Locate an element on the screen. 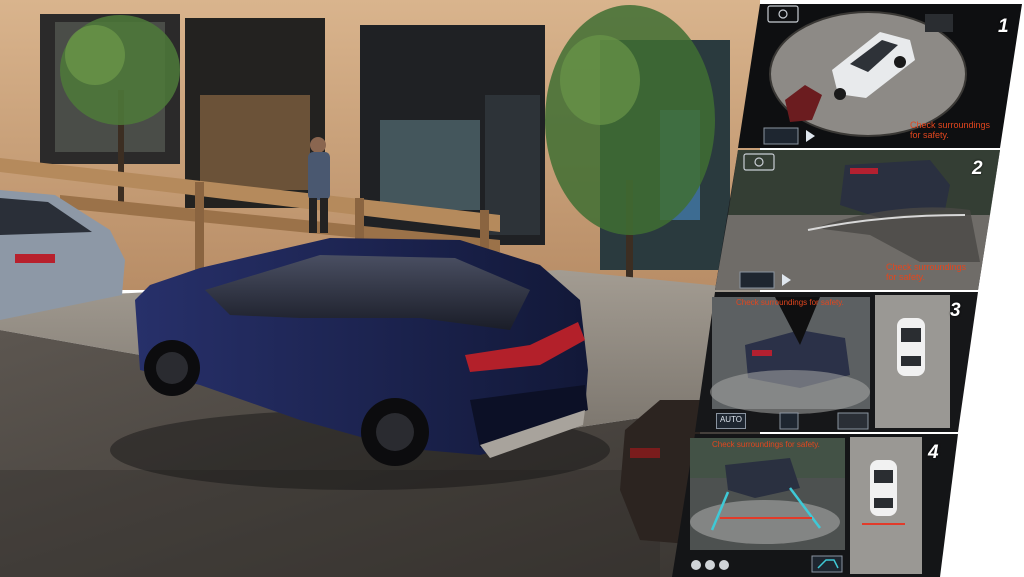 The height and width of the screenshot is (577, 1024). panel1-warning: Check surroundings for safety. is located at coordinates (950, 130).